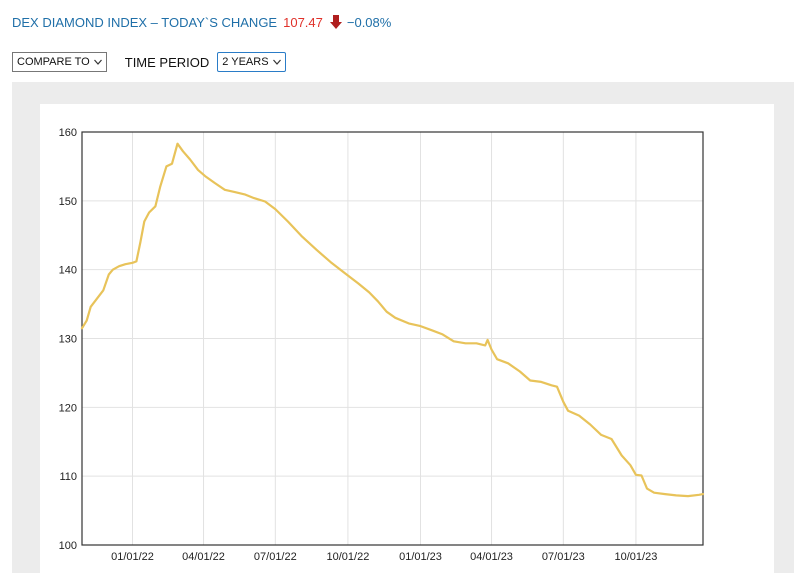  Describe the element at coordinates (369, 22) in the screenshot. I see `index-change-percent: −0.08%` at that location.